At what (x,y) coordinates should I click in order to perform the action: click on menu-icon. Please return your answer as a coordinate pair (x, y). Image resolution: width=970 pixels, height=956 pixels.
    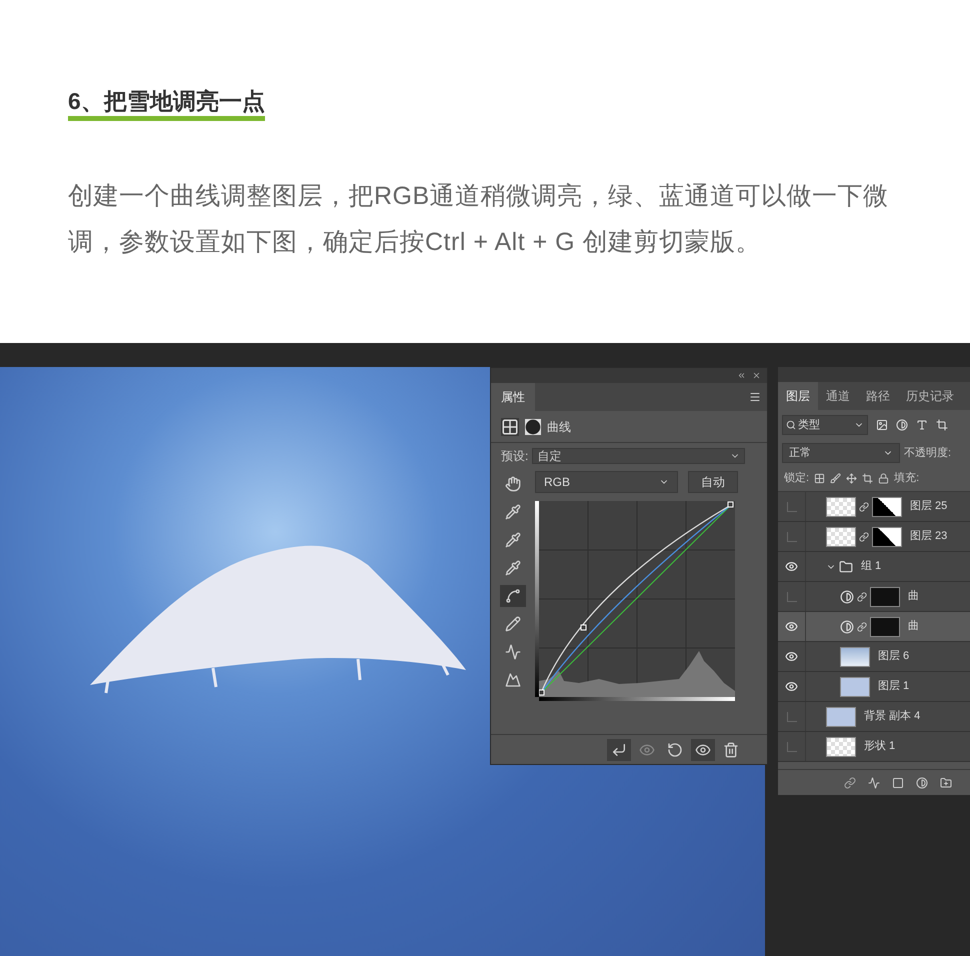
    Looking at the image, I should click on (755, 397).